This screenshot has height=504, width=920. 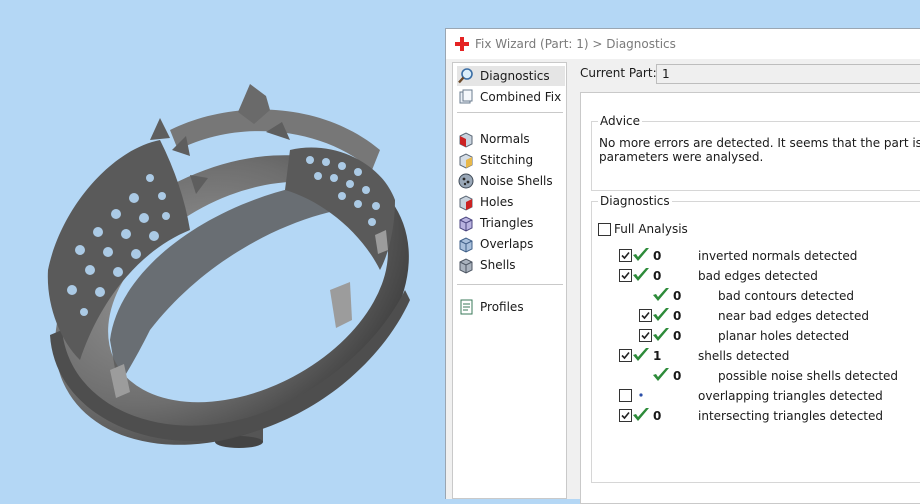 What do you see at coordinates (466, 245) in the screenshot?
I see `overlaps-icon` at bounding box center [466, 245].